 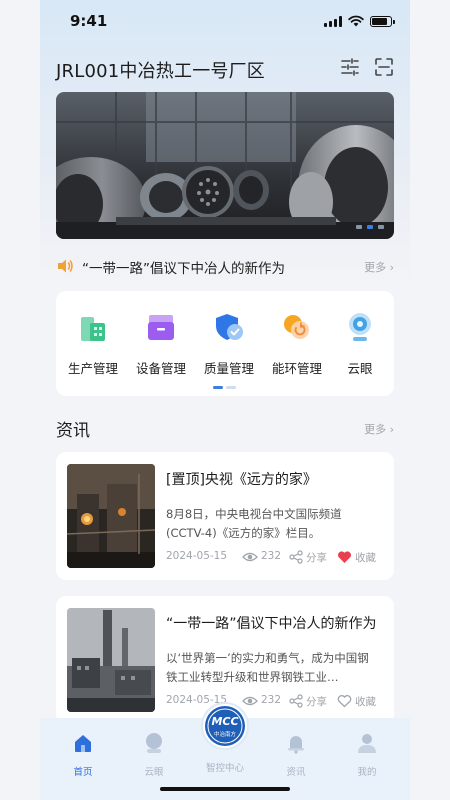 What do you see at coordinates (229, 344) in the screenshot?
I see `menu-item-quality: 质量管理` at bounding box center [229, 344].